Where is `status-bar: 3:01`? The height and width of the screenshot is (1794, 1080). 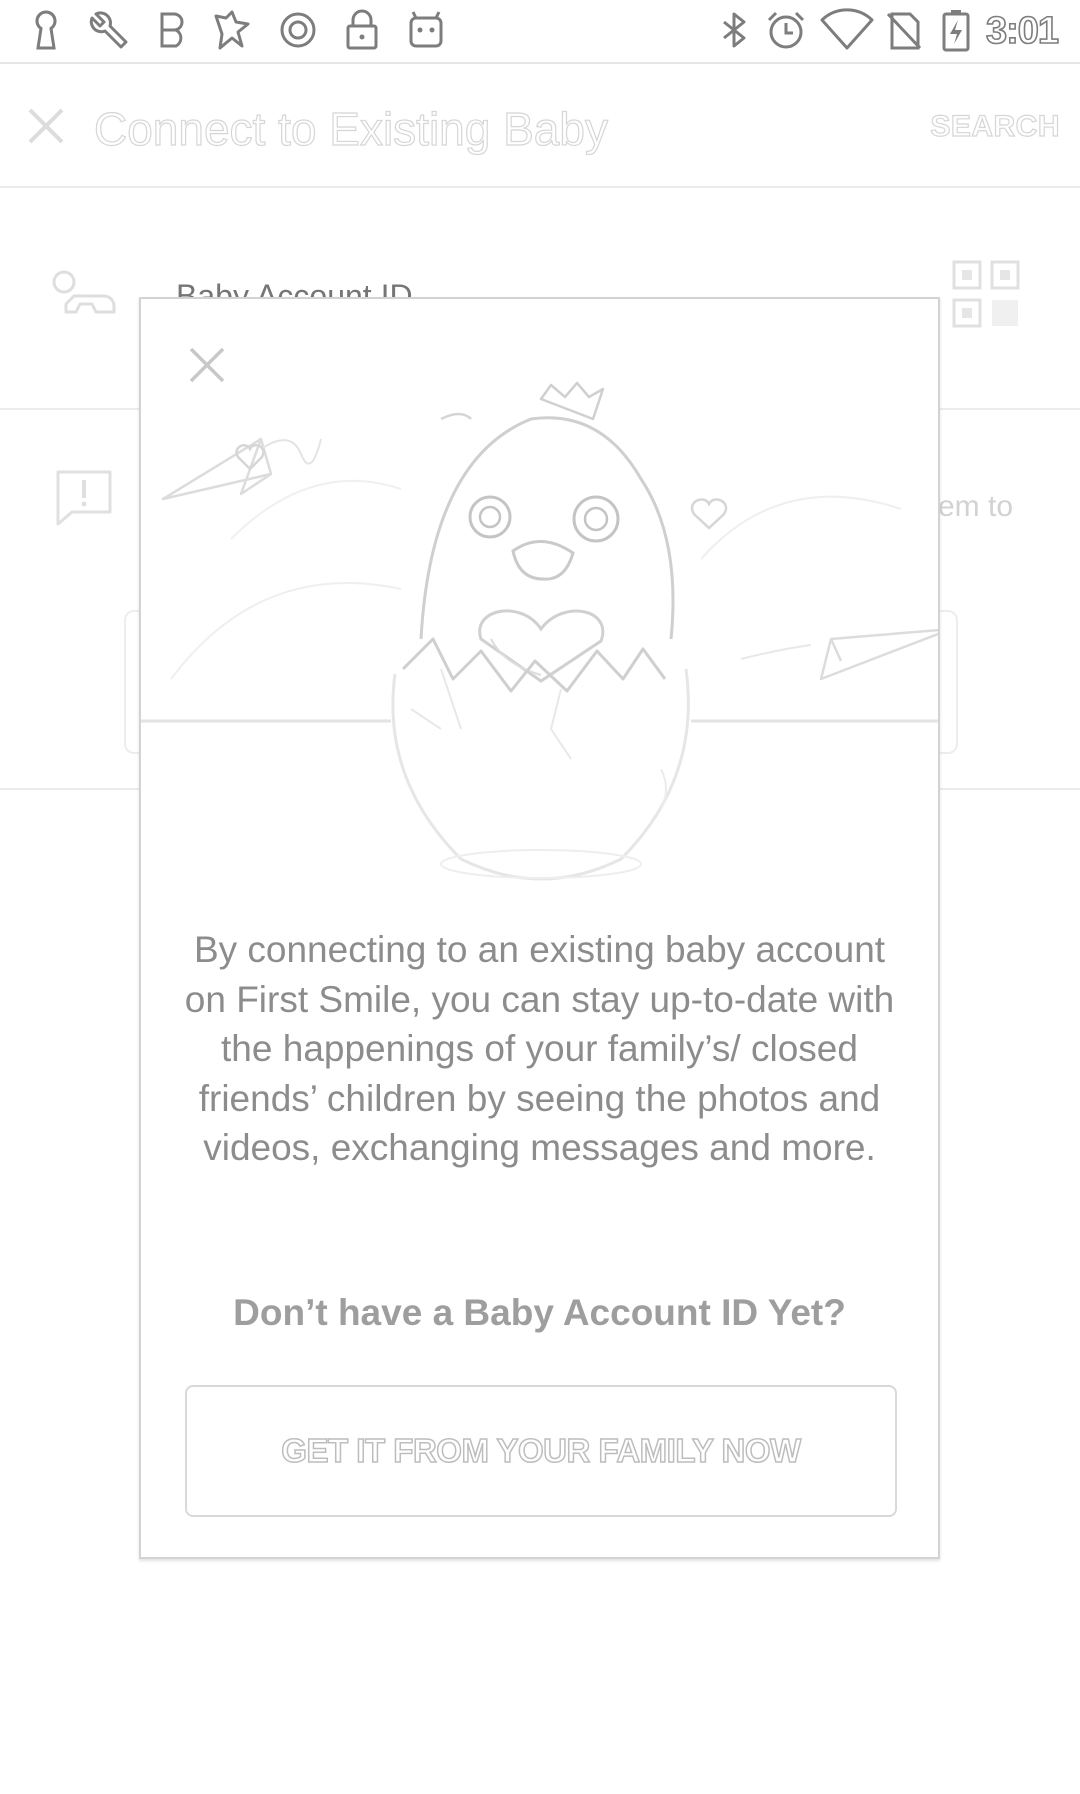
status-bar: 3:01 is located at coordinates (540, 32).